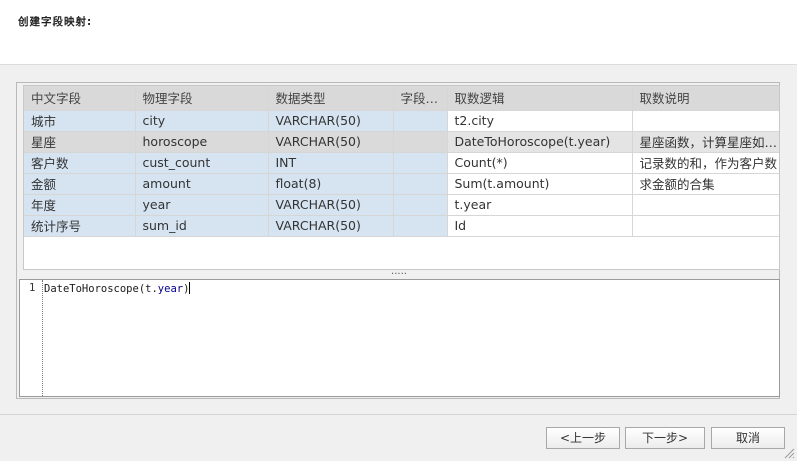  Describe the element at coordinates (80, 205) in the screenshot. I see `cell-cn-field: 年度` at that location.